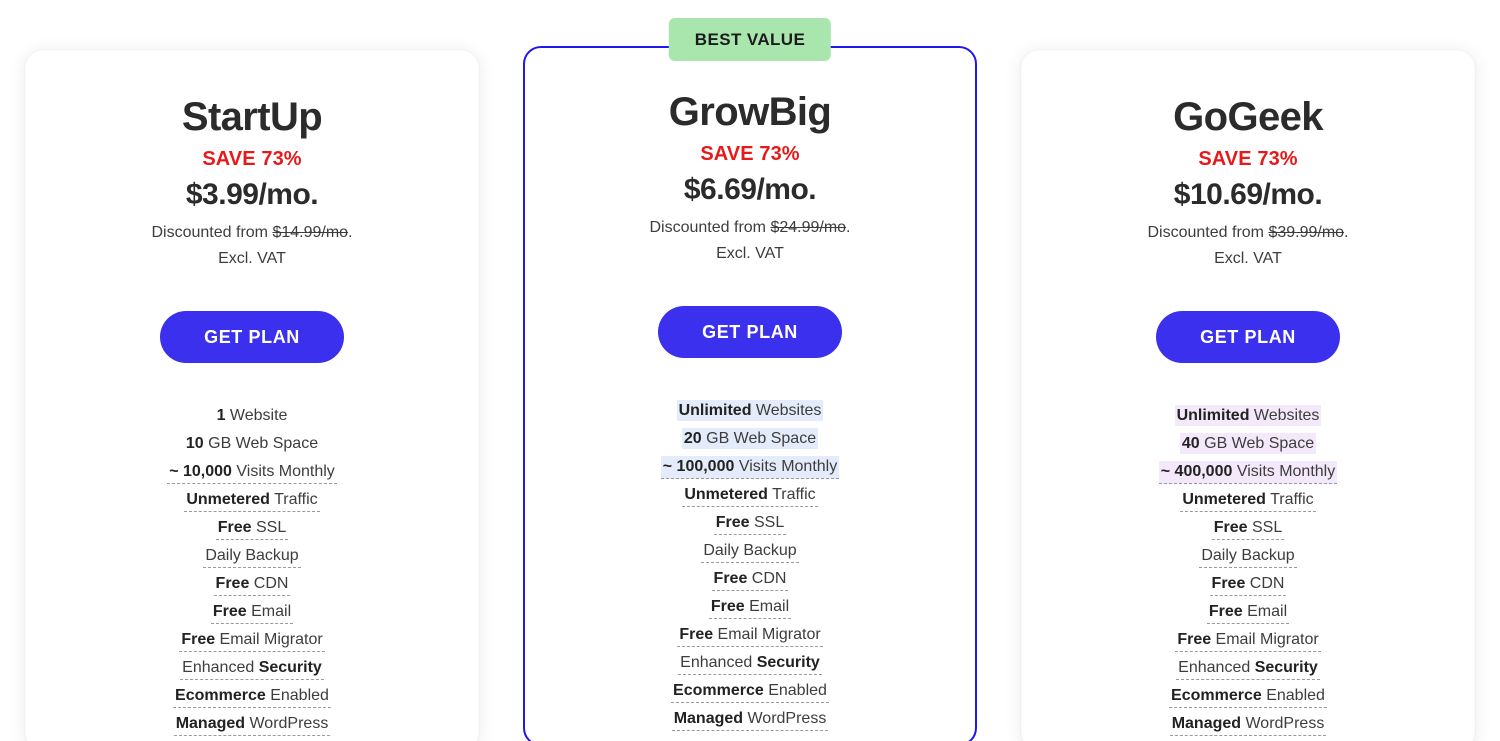  Describe the element at coordinates (1216, 667) in the screenshot. I see `feature-rest-text: Enhanced` at that location.